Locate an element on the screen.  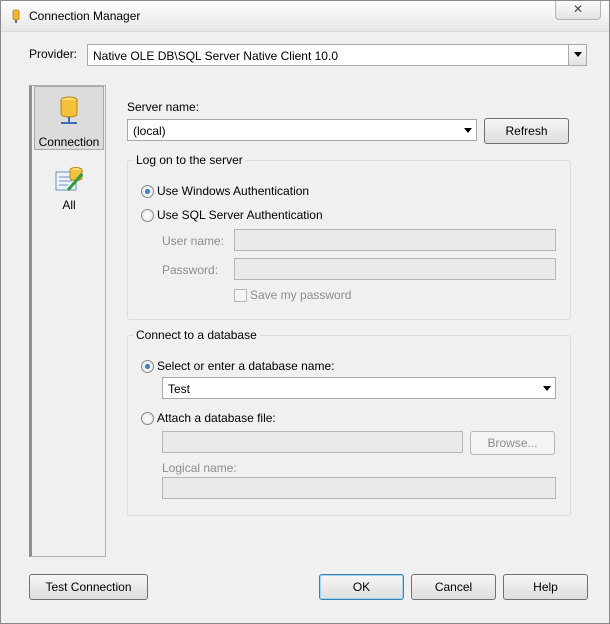
cancel-button: Cancel is located at coordinates (453, 587).